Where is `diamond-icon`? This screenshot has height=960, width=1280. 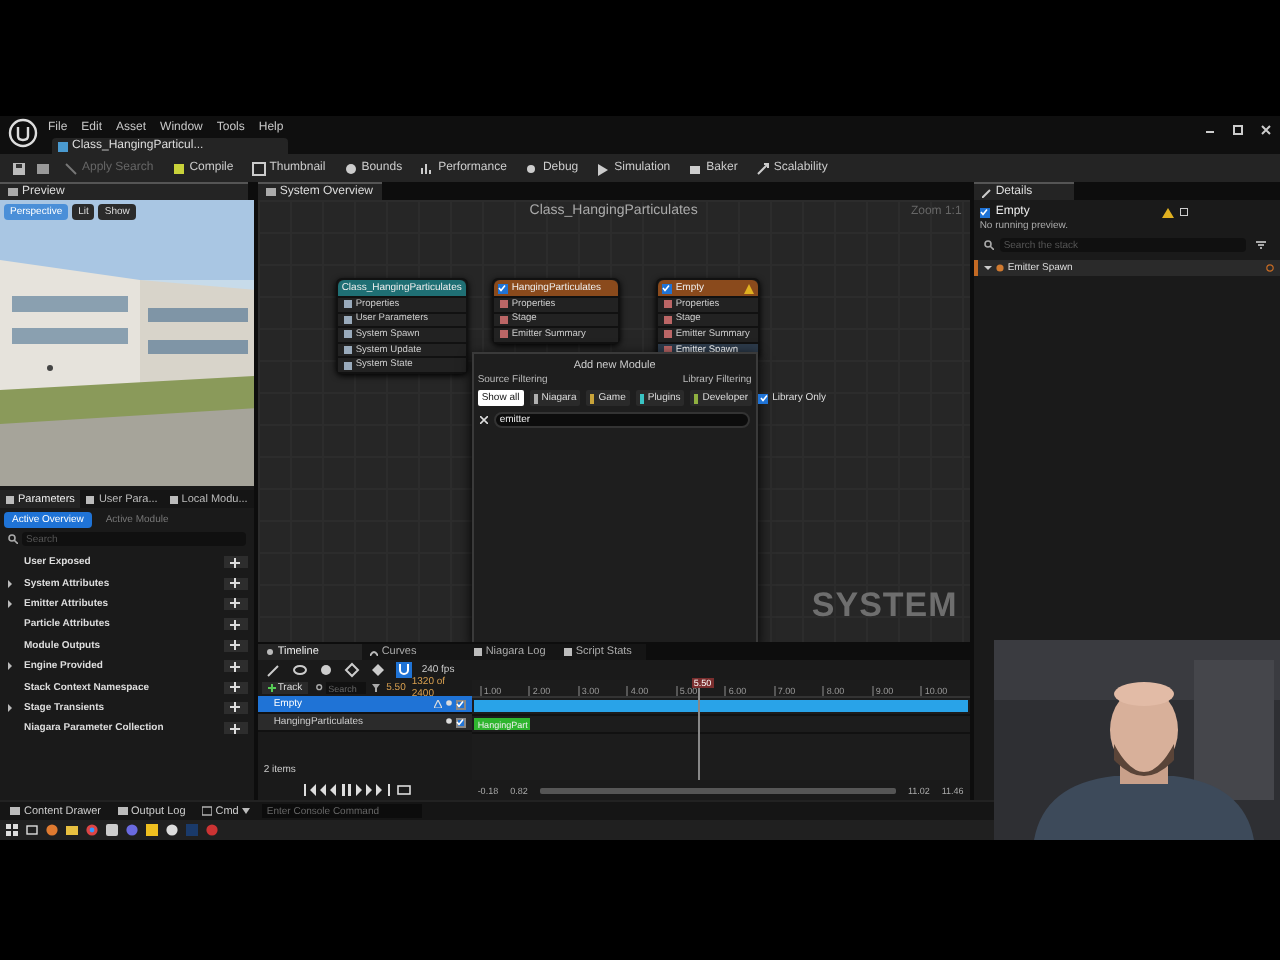 diamond-icon is located at coordinates (351, 670).